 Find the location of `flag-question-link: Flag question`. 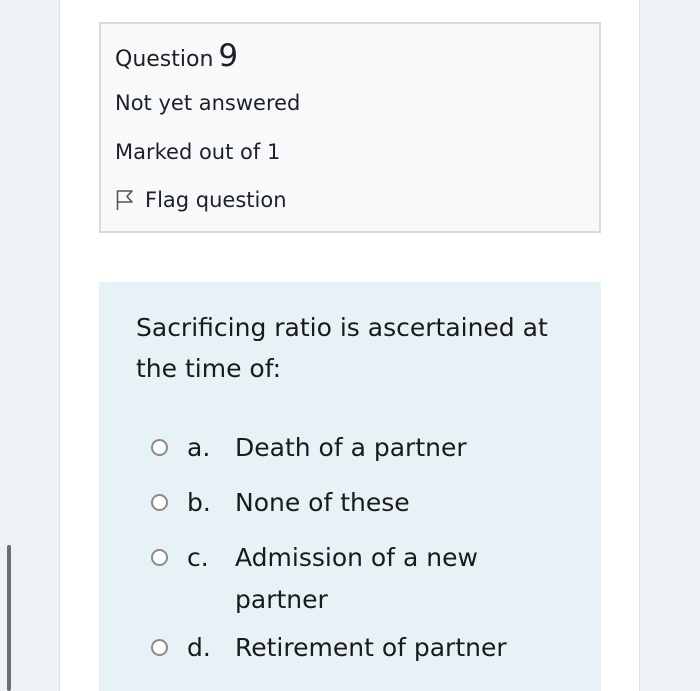

flag-question-link: Flag question is located at coordinates (201, 200).